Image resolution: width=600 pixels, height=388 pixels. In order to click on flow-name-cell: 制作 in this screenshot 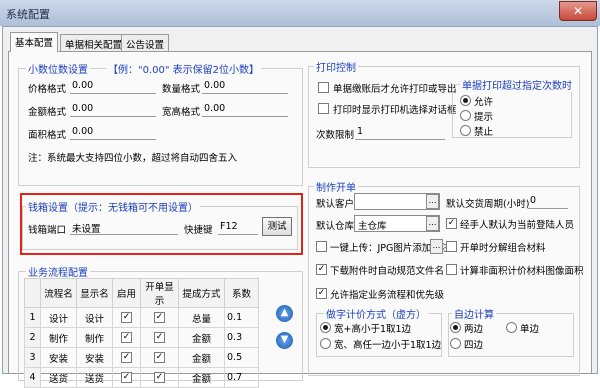, I will do `click(58, 337)`.